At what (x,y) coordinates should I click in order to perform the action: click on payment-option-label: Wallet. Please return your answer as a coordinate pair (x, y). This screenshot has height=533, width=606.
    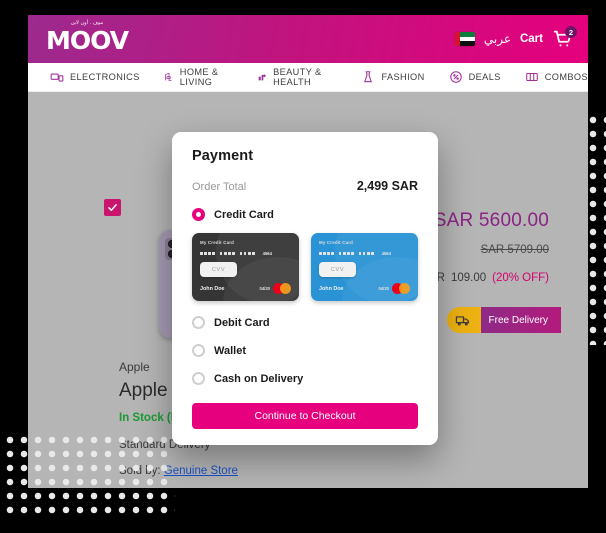
    Looking at the image, I should click on (230, 350).